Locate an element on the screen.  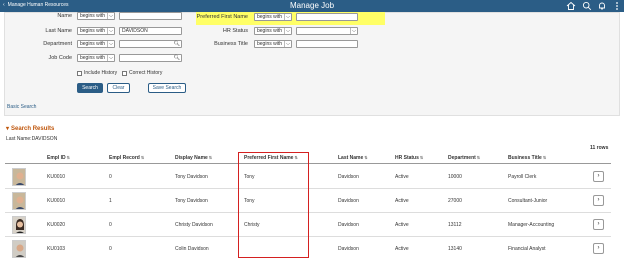
preferred-first-name-input is located at coordinates (327, 17).